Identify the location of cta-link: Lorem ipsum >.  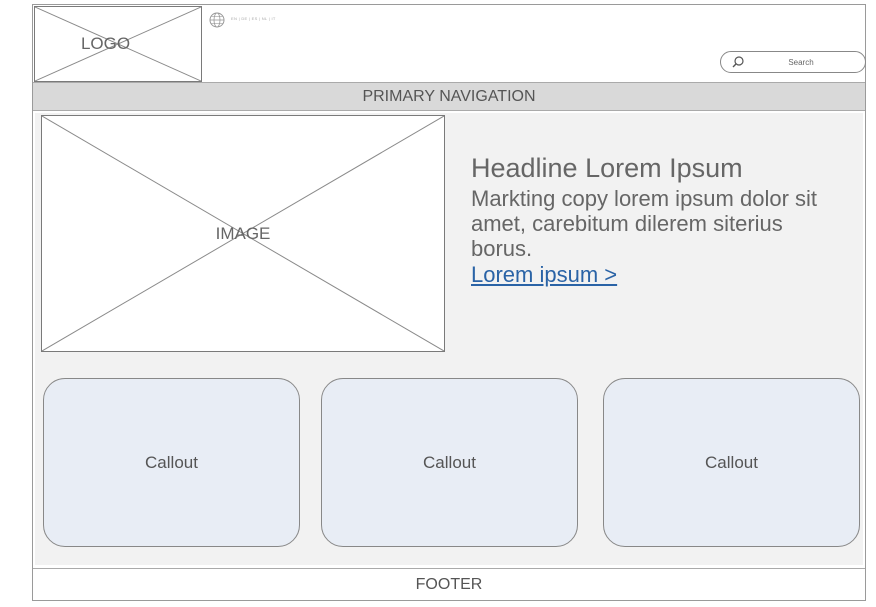
(544, 275).